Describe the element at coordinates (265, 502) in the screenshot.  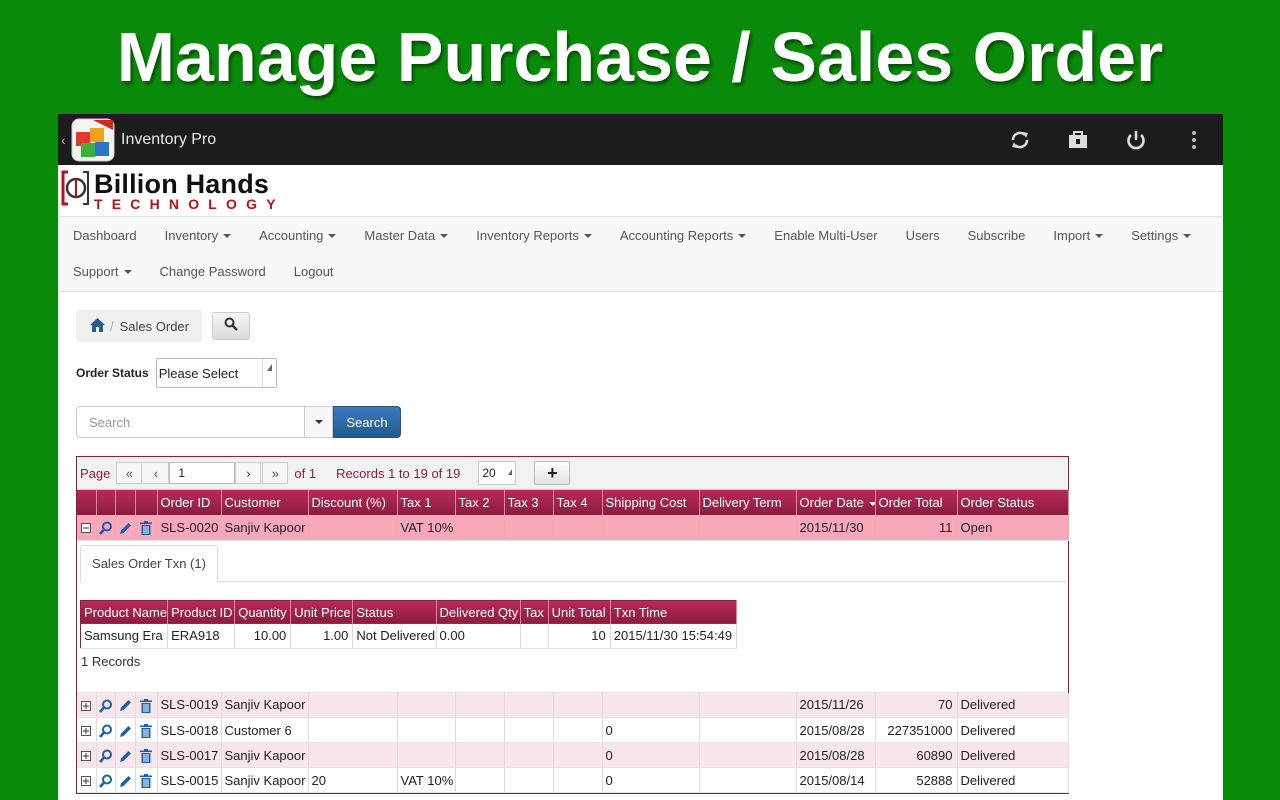
I see `col-header: Customer` at that location.